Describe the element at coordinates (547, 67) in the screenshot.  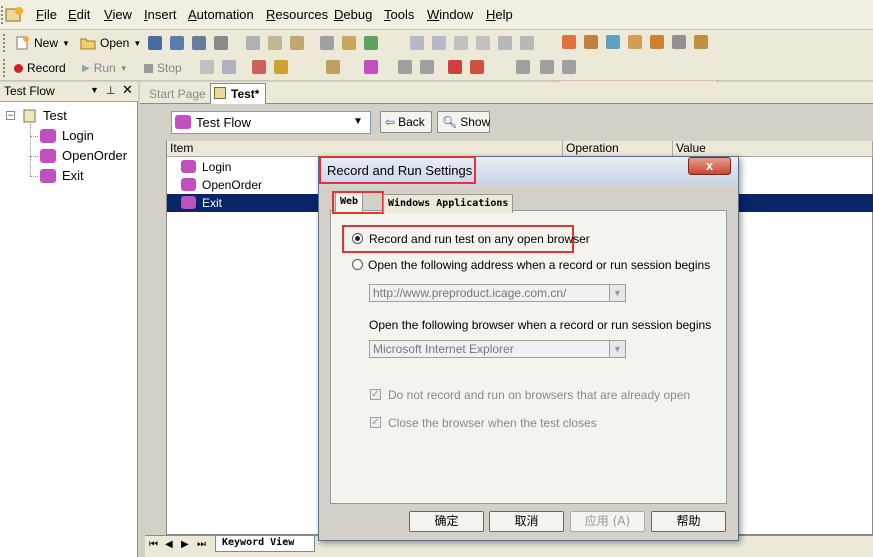
I see `step-generator-icon` at that location.